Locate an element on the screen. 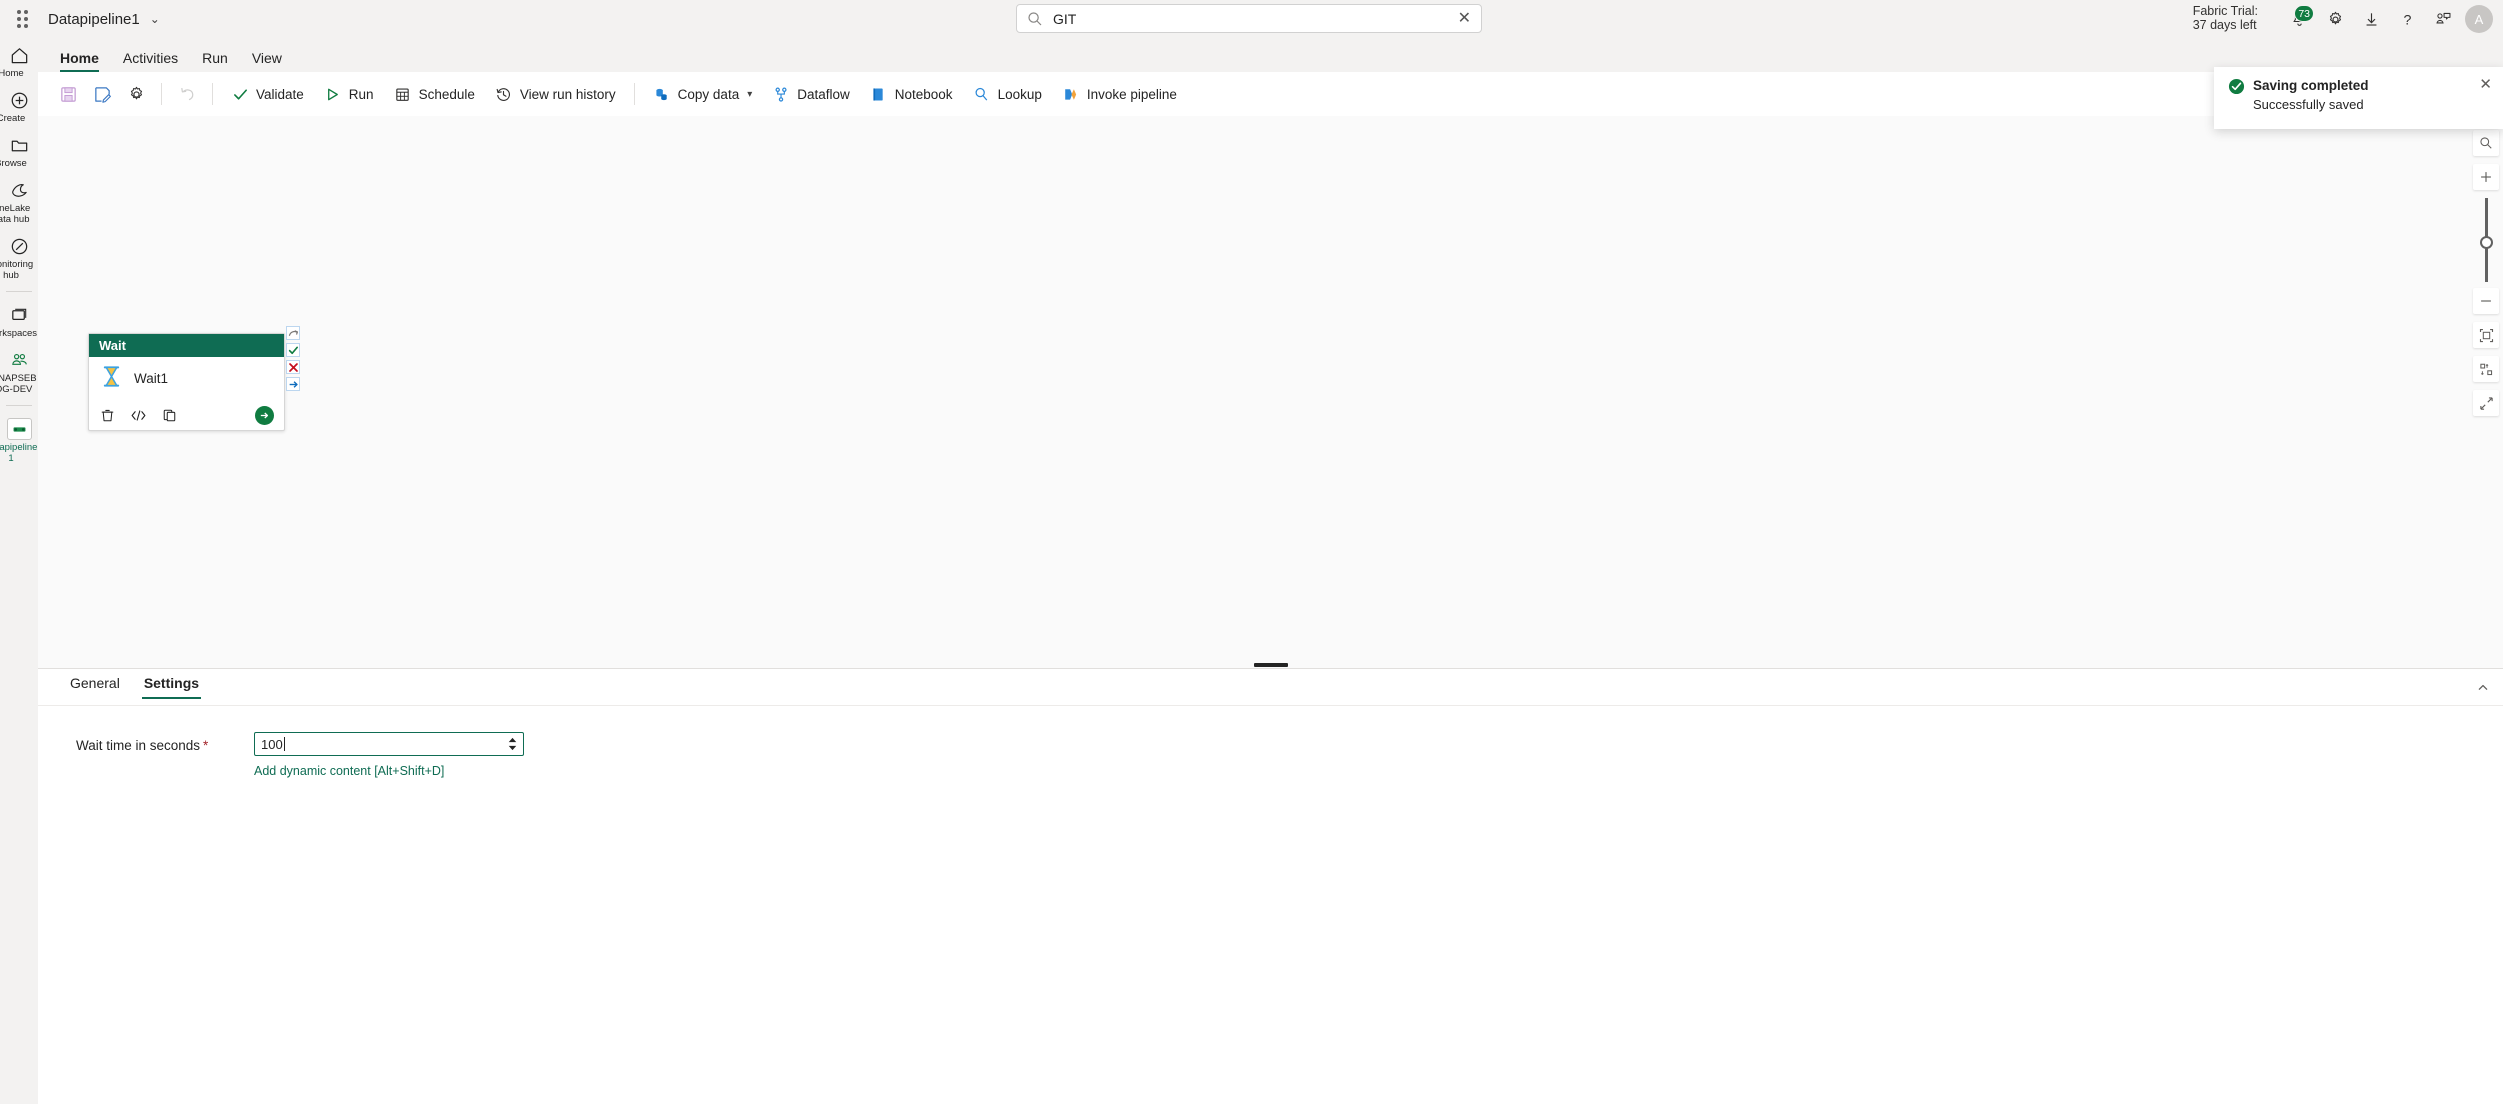  properties-tab-bar: General Settings is located at coordinates (1270, 687).